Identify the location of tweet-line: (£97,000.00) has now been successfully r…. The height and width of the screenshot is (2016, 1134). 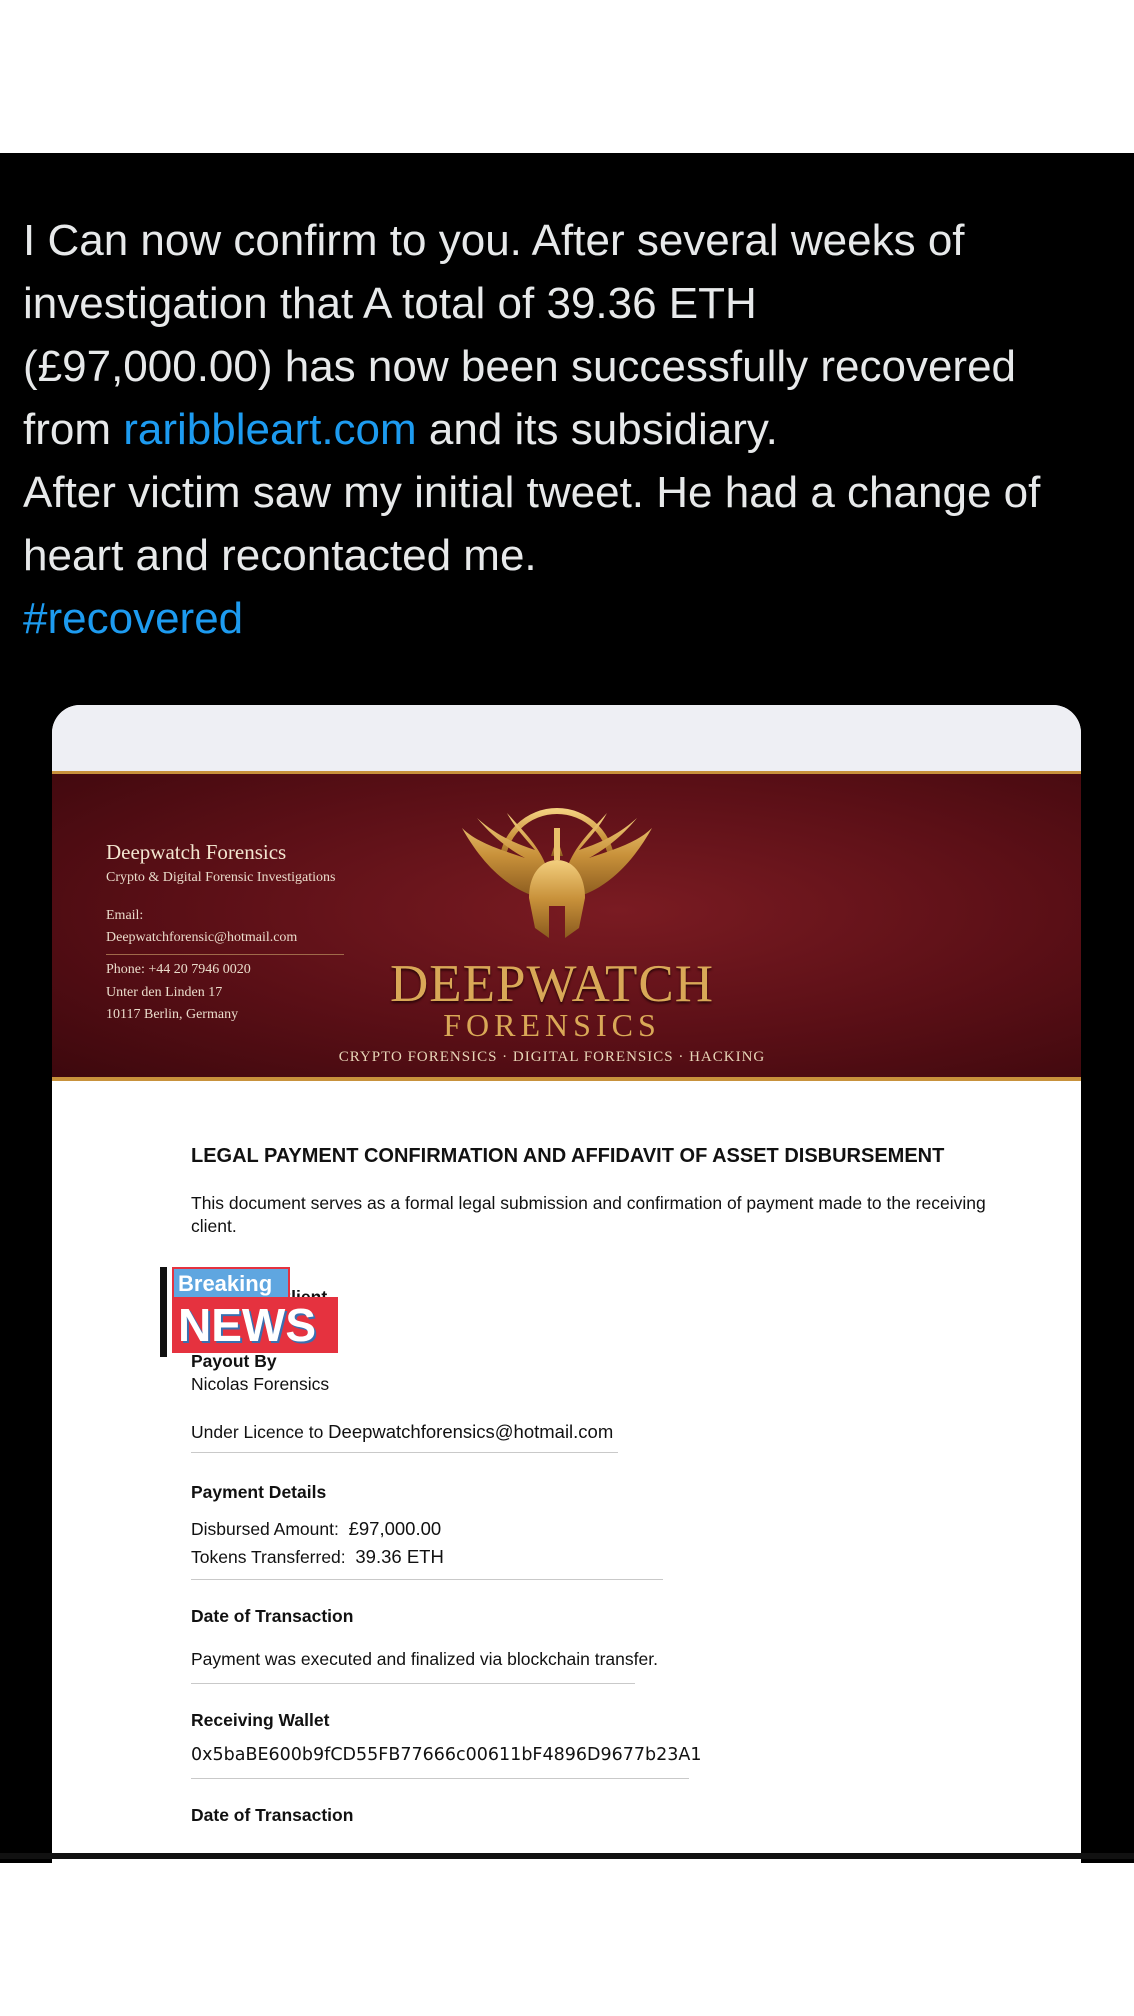
(520, 366).